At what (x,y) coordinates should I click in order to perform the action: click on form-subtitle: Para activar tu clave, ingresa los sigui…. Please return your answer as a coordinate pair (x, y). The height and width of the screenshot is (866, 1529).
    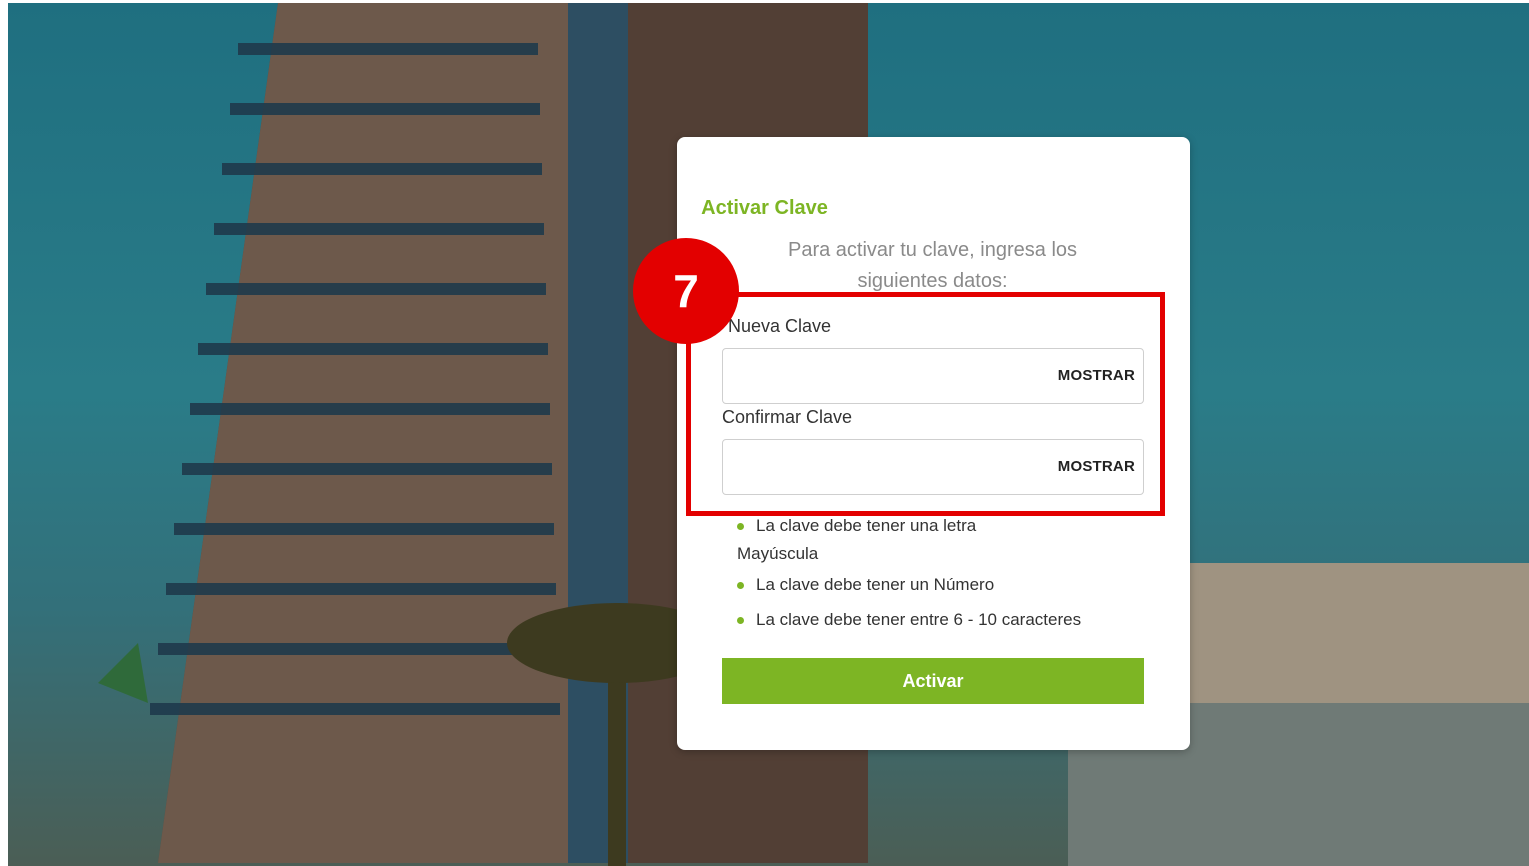
    Looking at the image, I should click on (932, 265).